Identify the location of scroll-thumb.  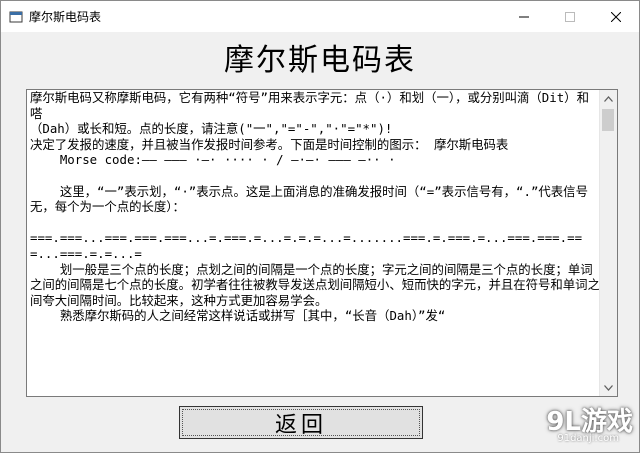
(608, 120).